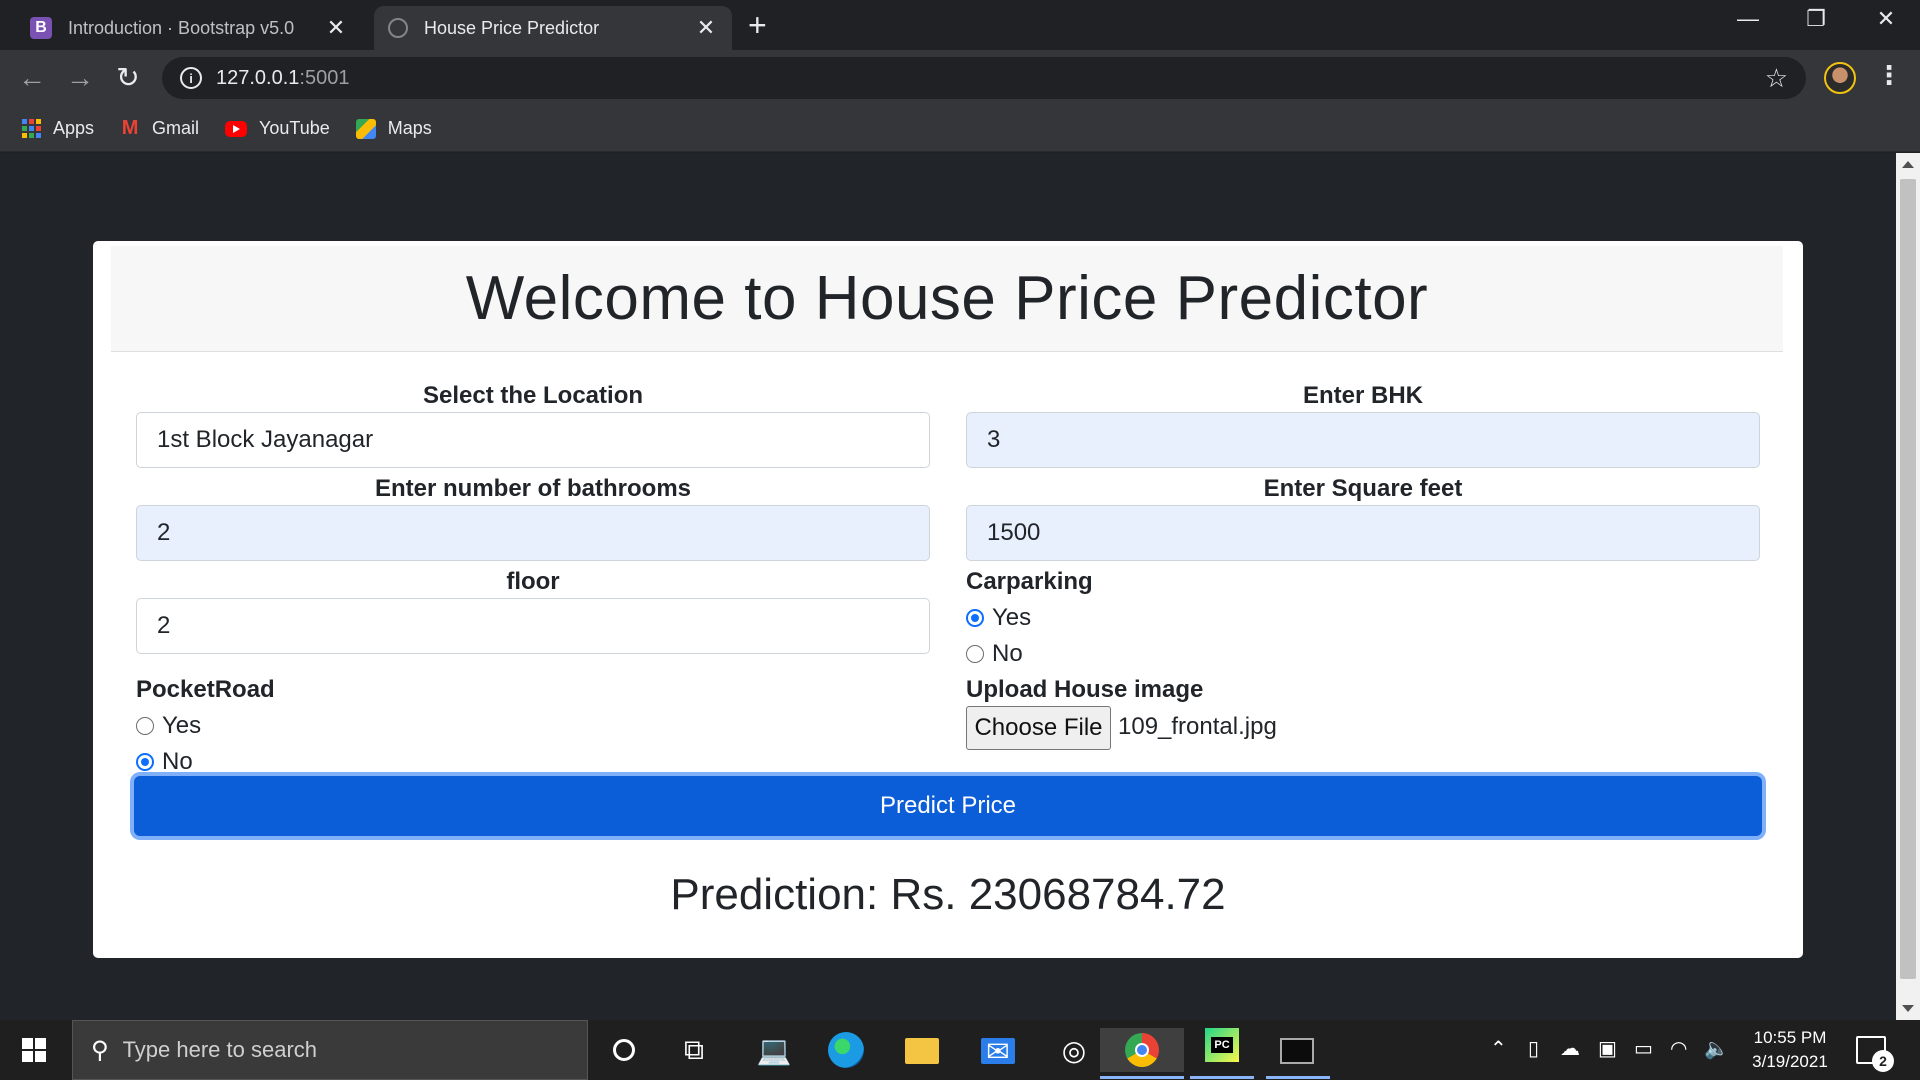 Image resolution: width=1920 pixels, height=1080 pixels. What do you see at coordinates (1678, 1048) in the screenshot?
I see `wifi-icon: ◠` at bounding box center [1678, 1048].